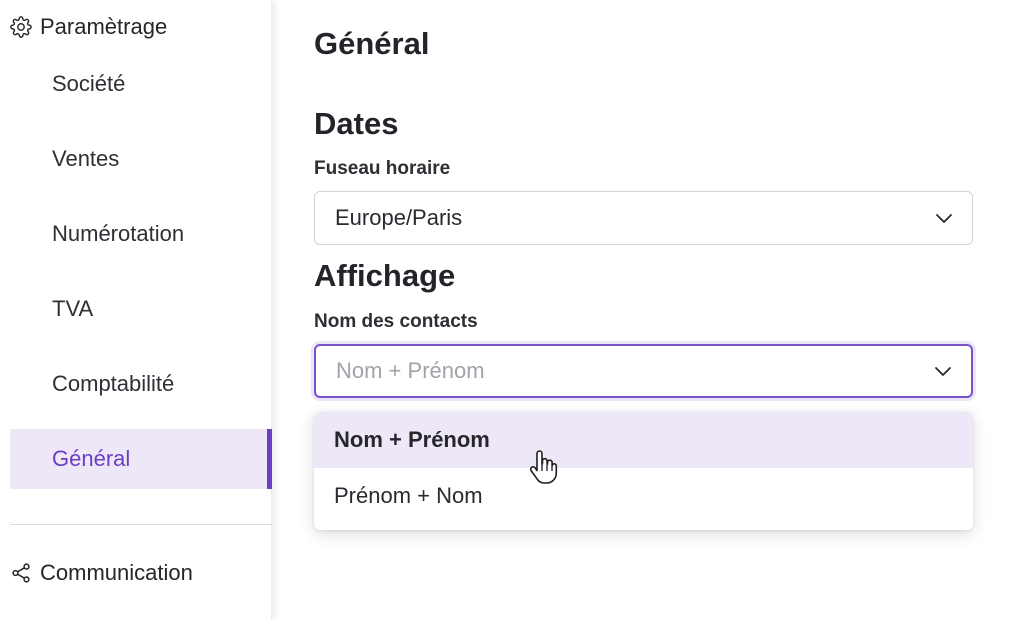  I want to click on sidebar-item-comptabilite: Comptabilité, so click(141, 384).